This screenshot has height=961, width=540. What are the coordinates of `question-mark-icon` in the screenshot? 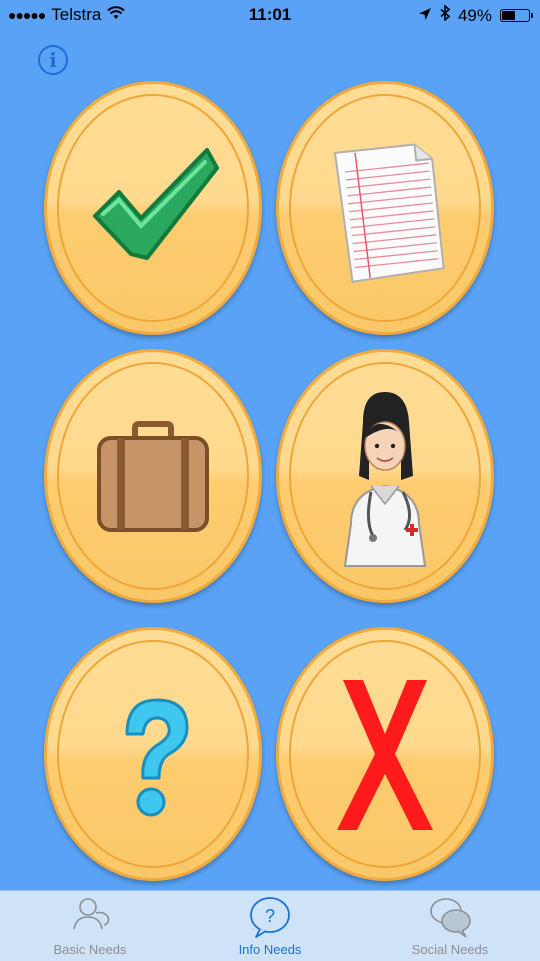 It's located at (157, 757).